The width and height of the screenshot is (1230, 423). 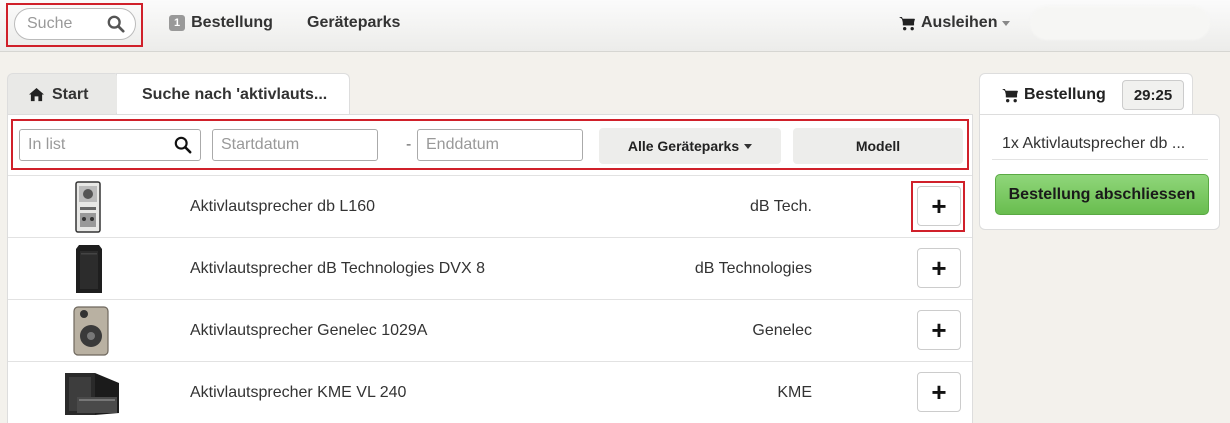 What do you see at coordinates (781, 206) in the screenshot?
I see `product-brand: dB Tech.` at bounding box center [781, 206].